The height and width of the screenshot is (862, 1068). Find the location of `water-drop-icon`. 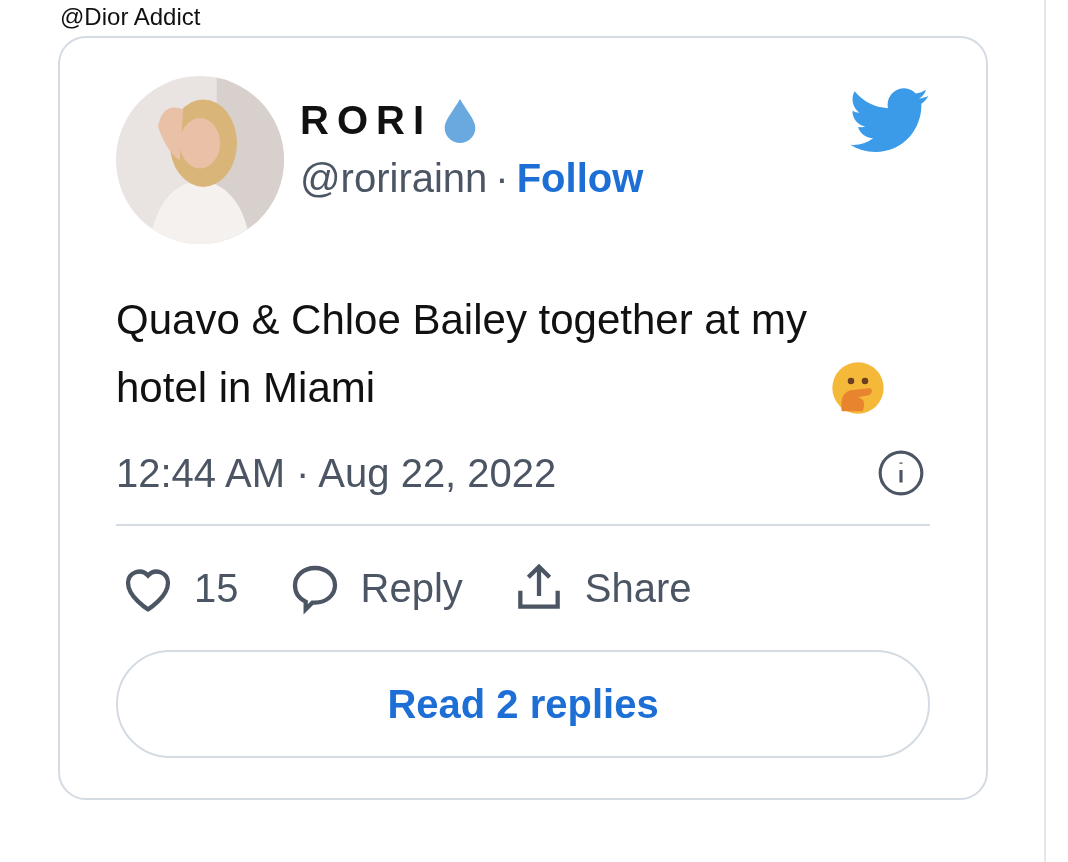

water-drop-icon is located at coordinates (460, 120).